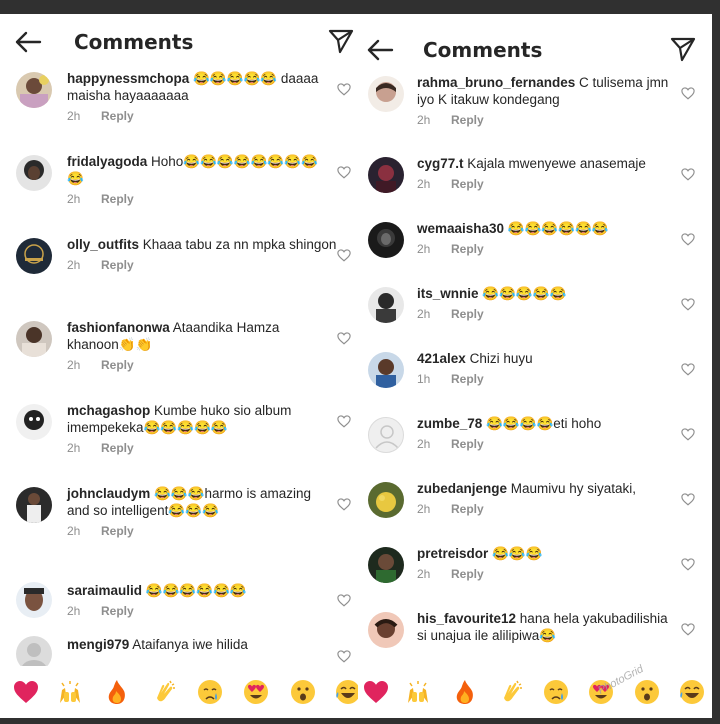 This screenshot has height=724, width=720. What do you see at coordinates (452, 553) in the screenshot?
I see `comment-username: pretreisdor` at bounding box center [452, 553].